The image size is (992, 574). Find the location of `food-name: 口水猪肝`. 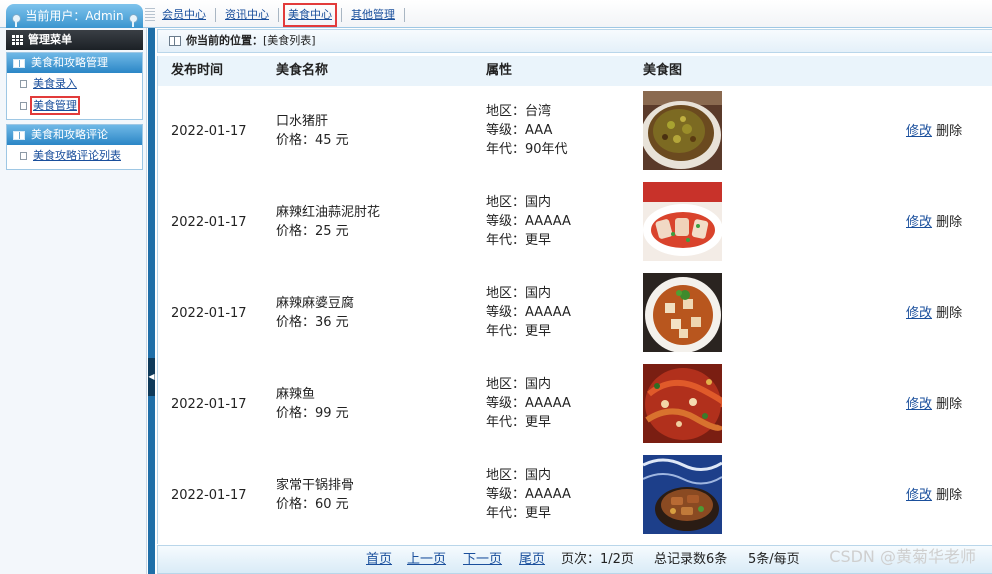

food-name: 口水猪肝 is located at coordinates (302, 121).